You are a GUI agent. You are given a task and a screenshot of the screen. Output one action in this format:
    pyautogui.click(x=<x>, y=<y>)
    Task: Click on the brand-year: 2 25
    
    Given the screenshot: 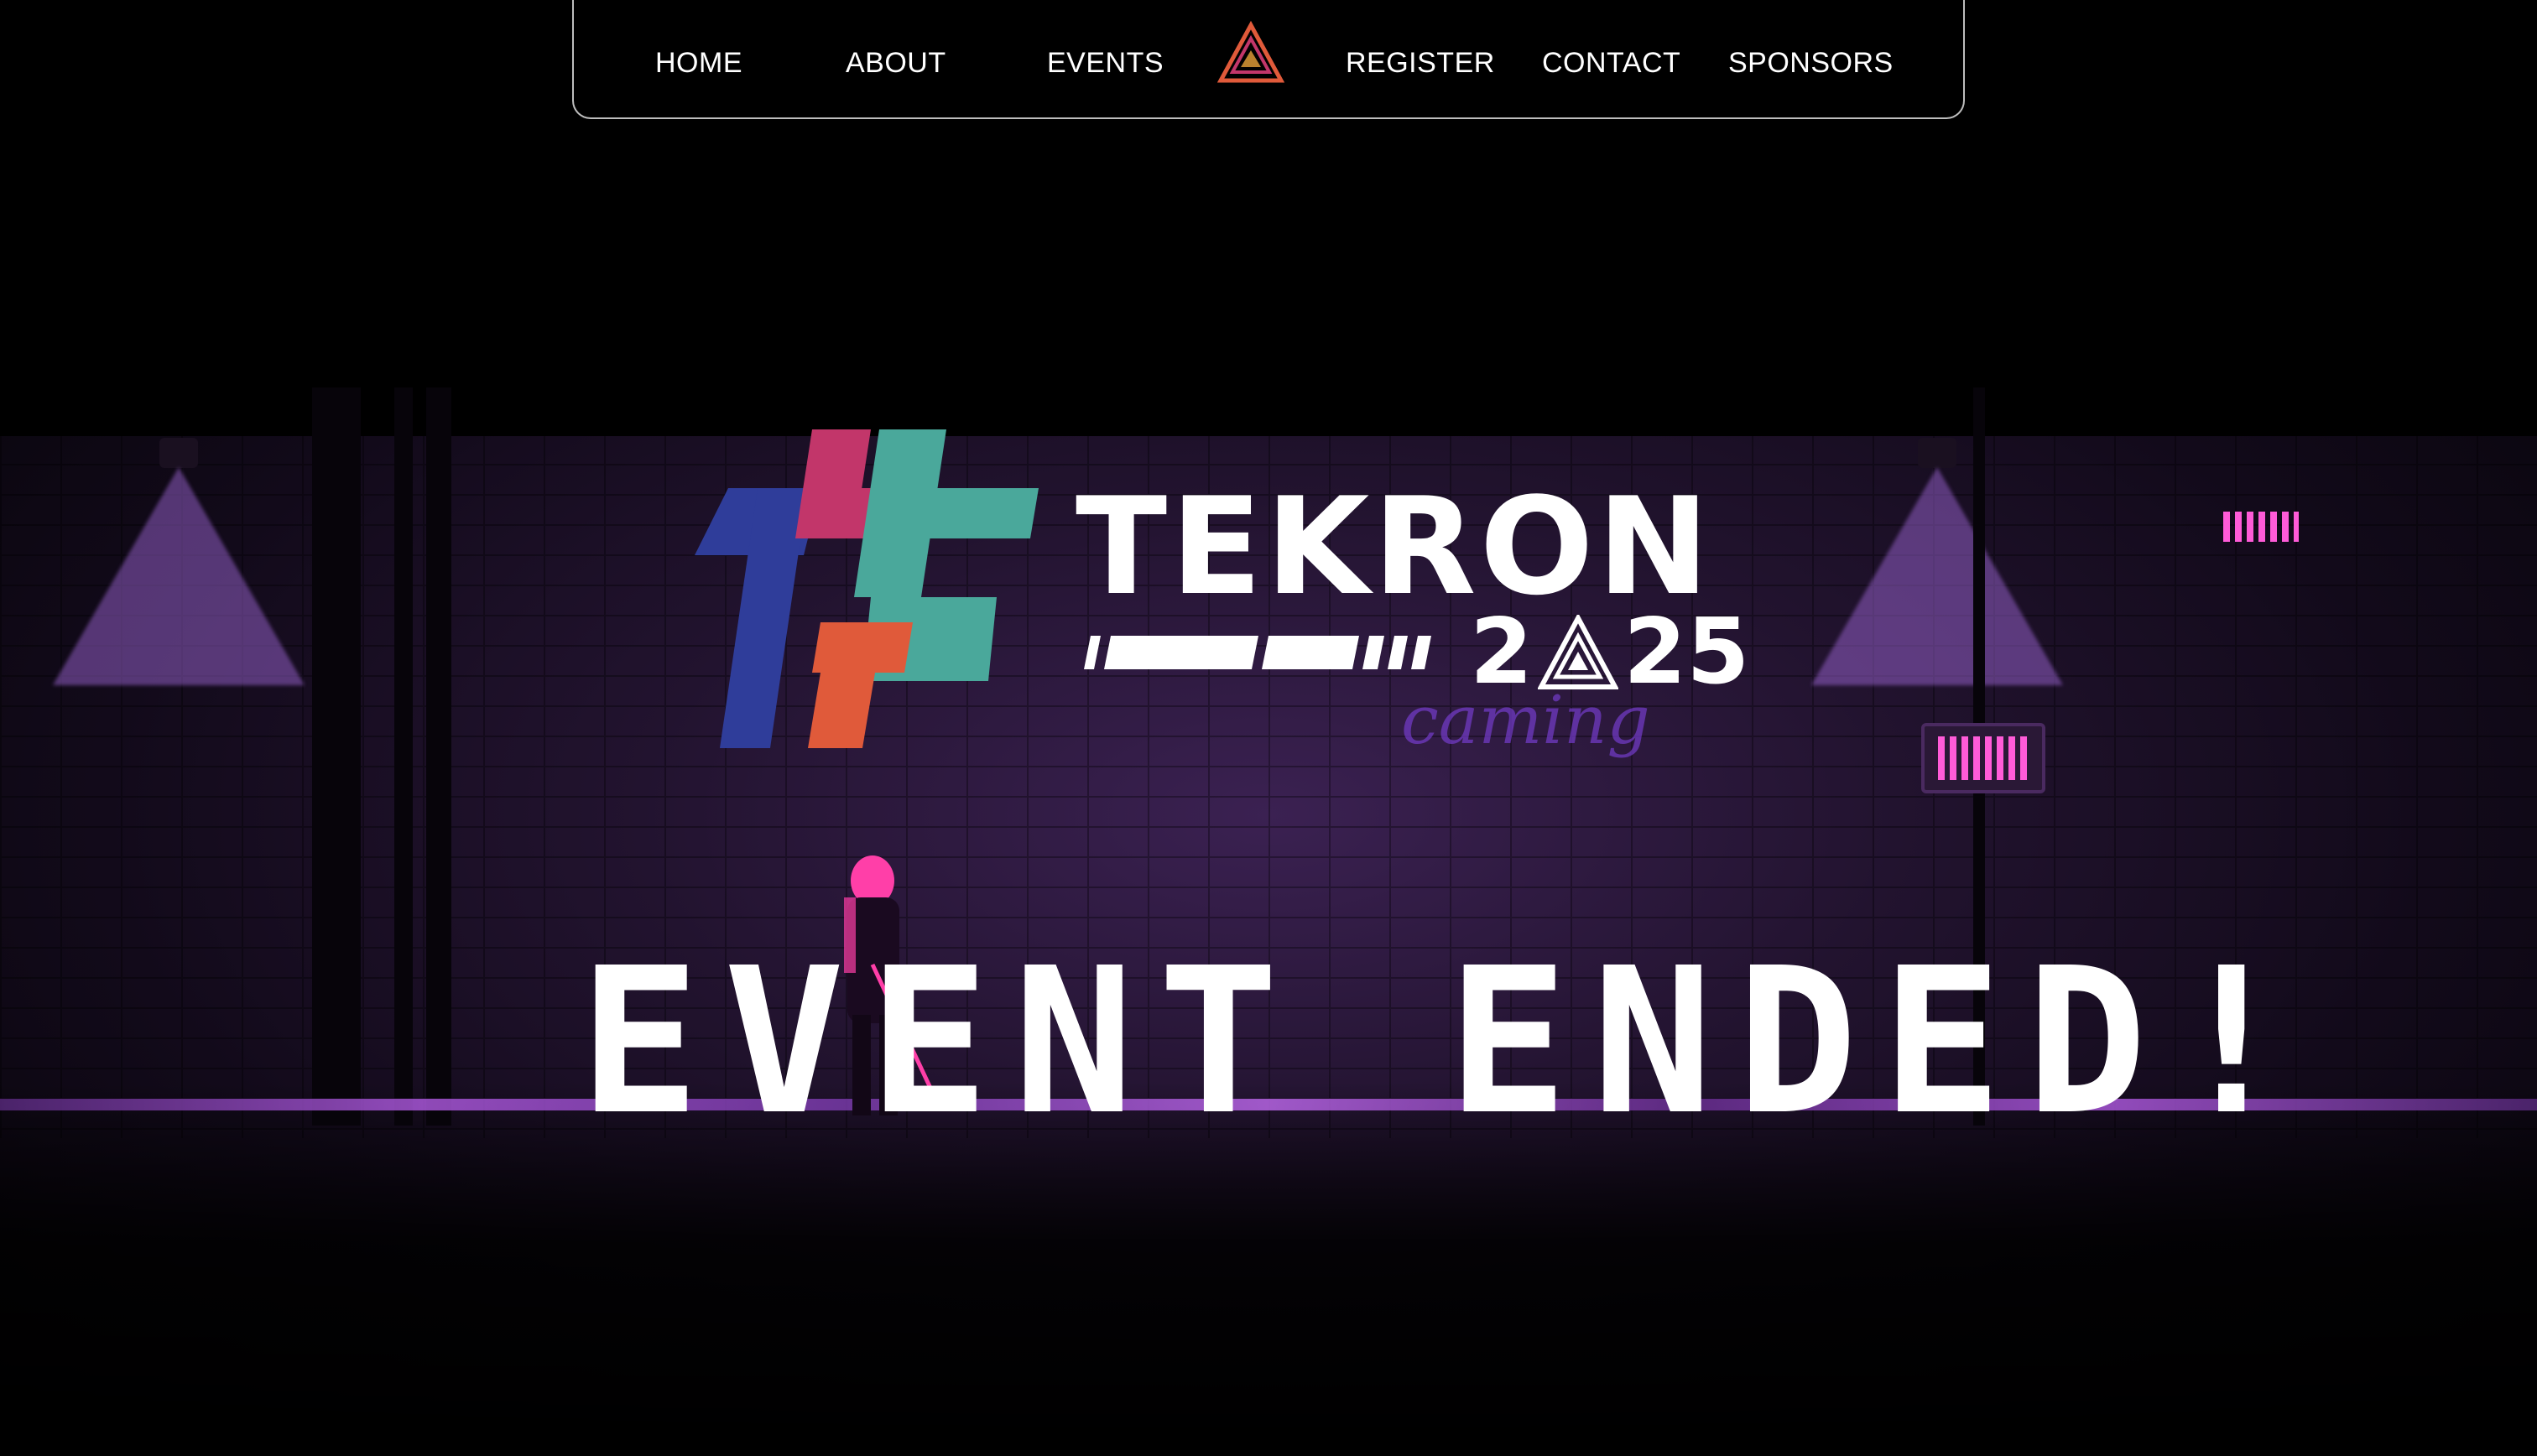 What is the action you would take?
    pyautogui.click(x=1609, y=652)
    